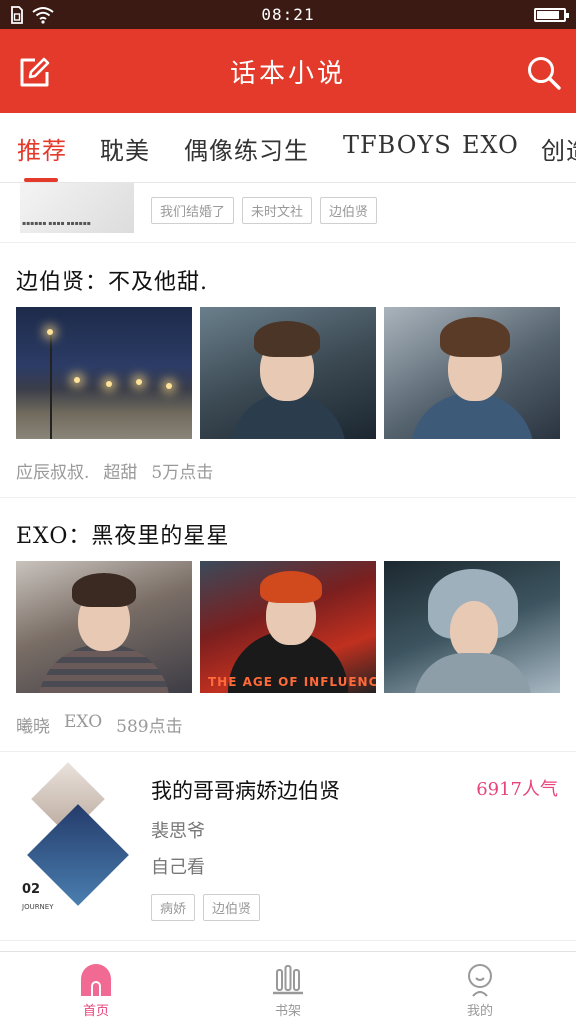 The width and height of the screenshot is (576, 1024). Describe the element at coordinates (287, 73) in the screenshot. I see `app-title: 话本小说` at that location.